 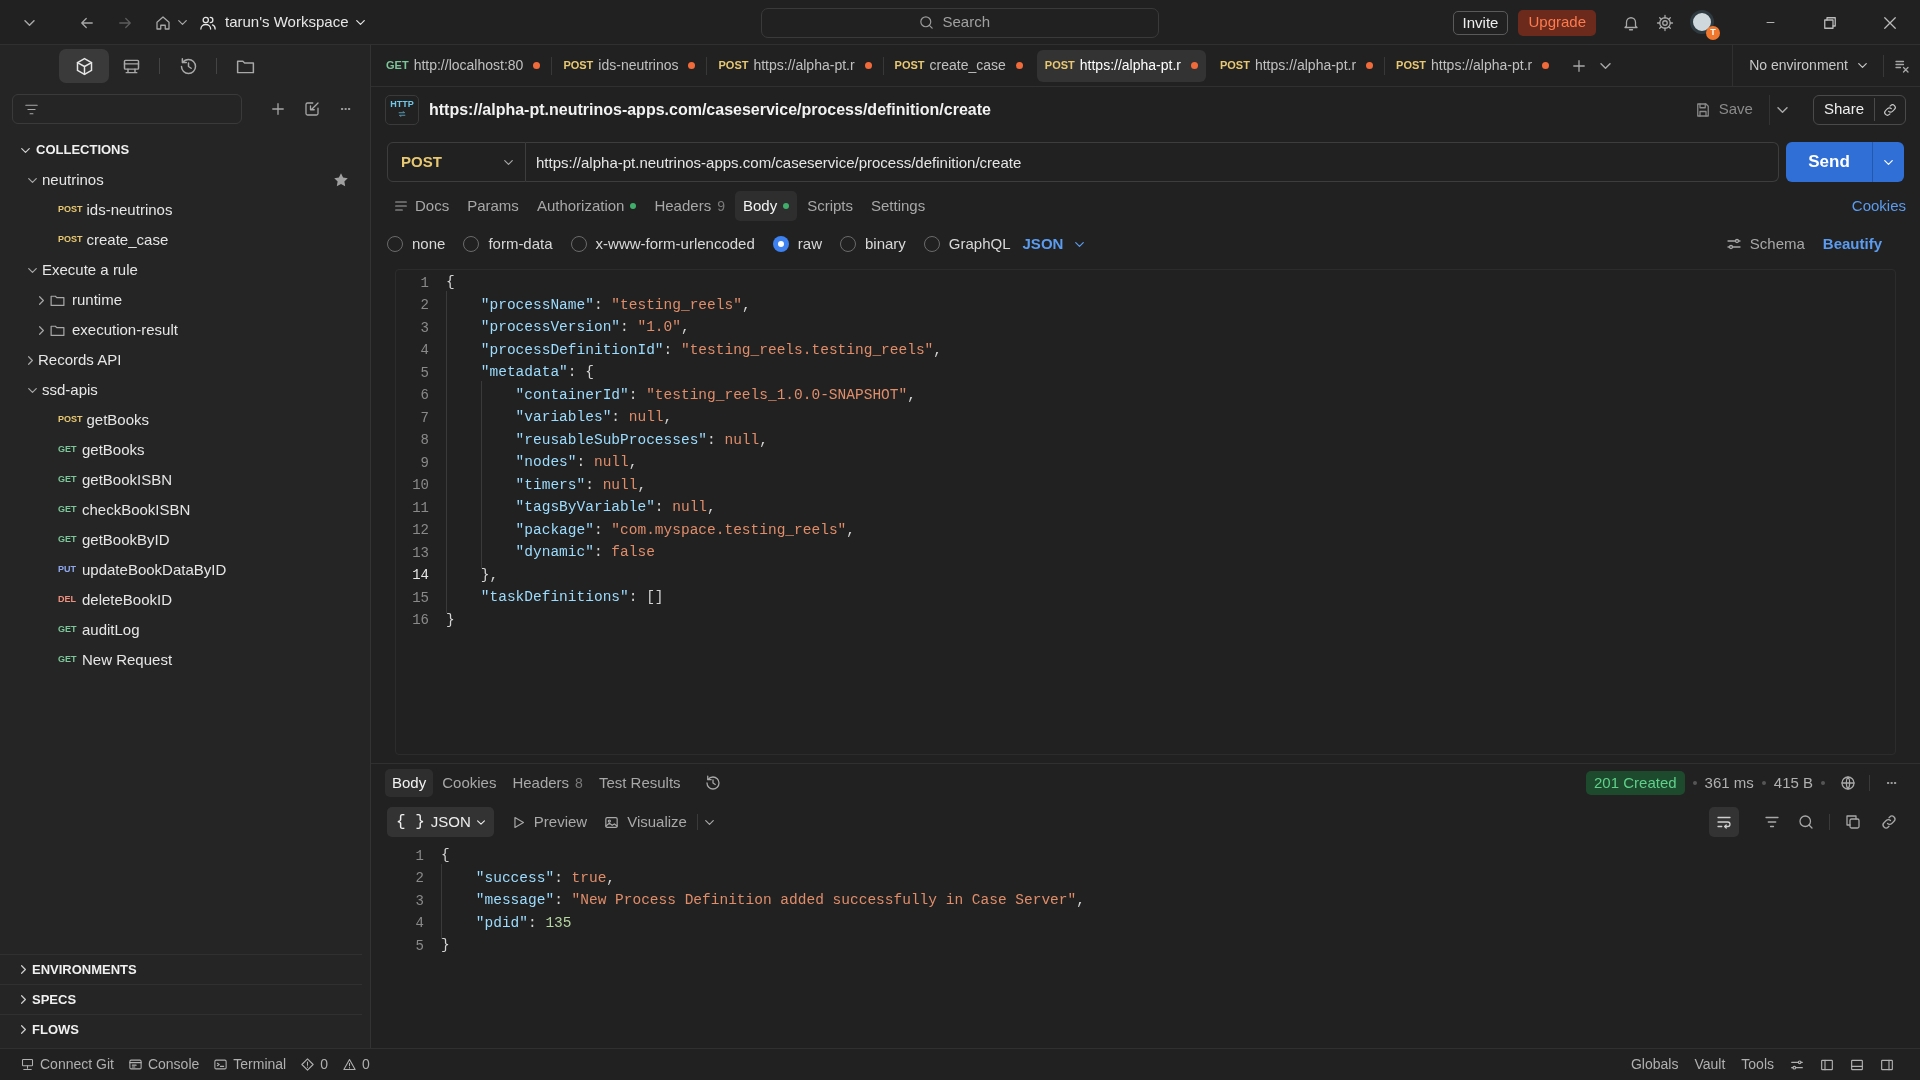 What do you see at coordinates (1764, 244) in the screenshot?
I see `schema-button: Schema` at bounding box center [1764, 244].